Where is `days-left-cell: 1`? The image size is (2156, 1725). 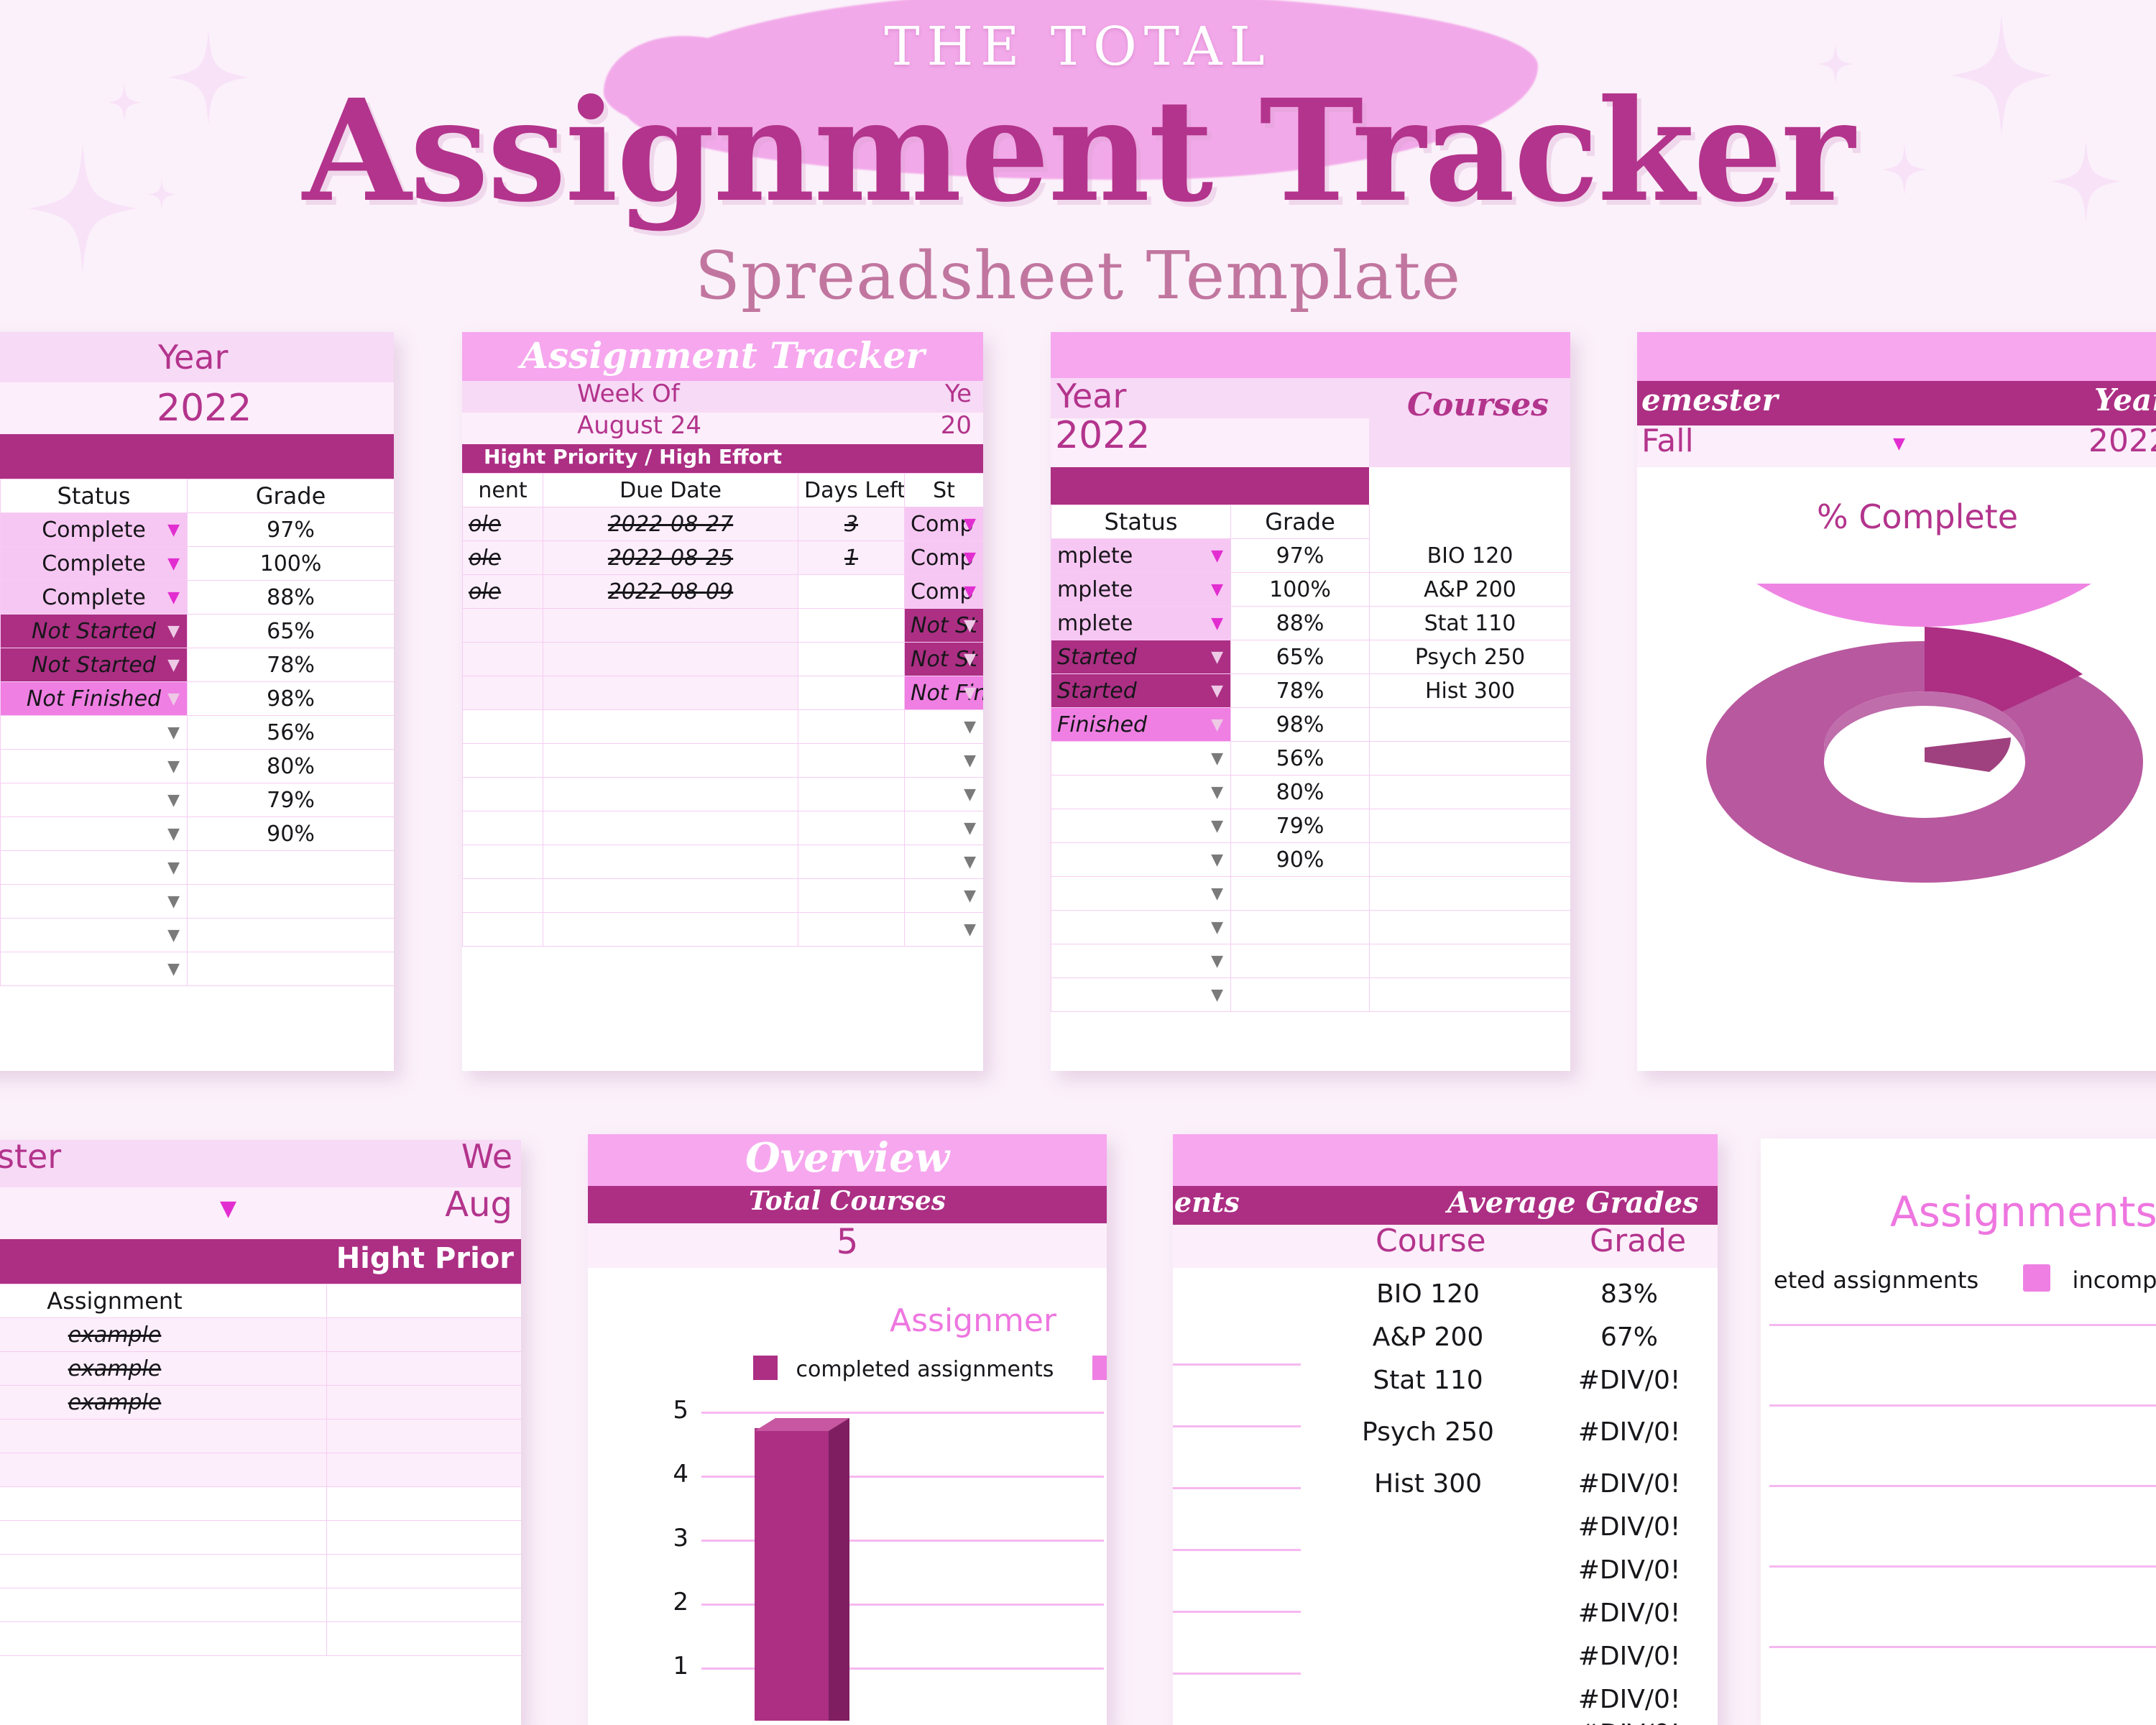 days-left-cell: 1 is located at coordinates (851, 557).